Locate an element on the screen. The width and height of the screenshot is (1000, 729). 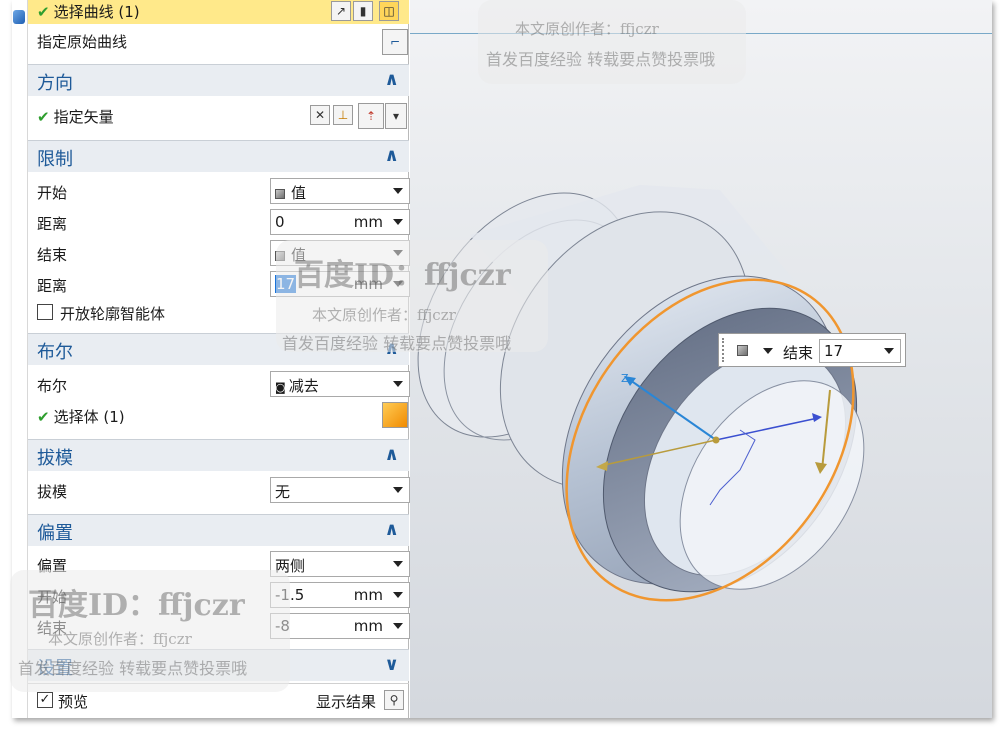
vector-inference-icon: ⇡ is located at coordinates (371, 116).